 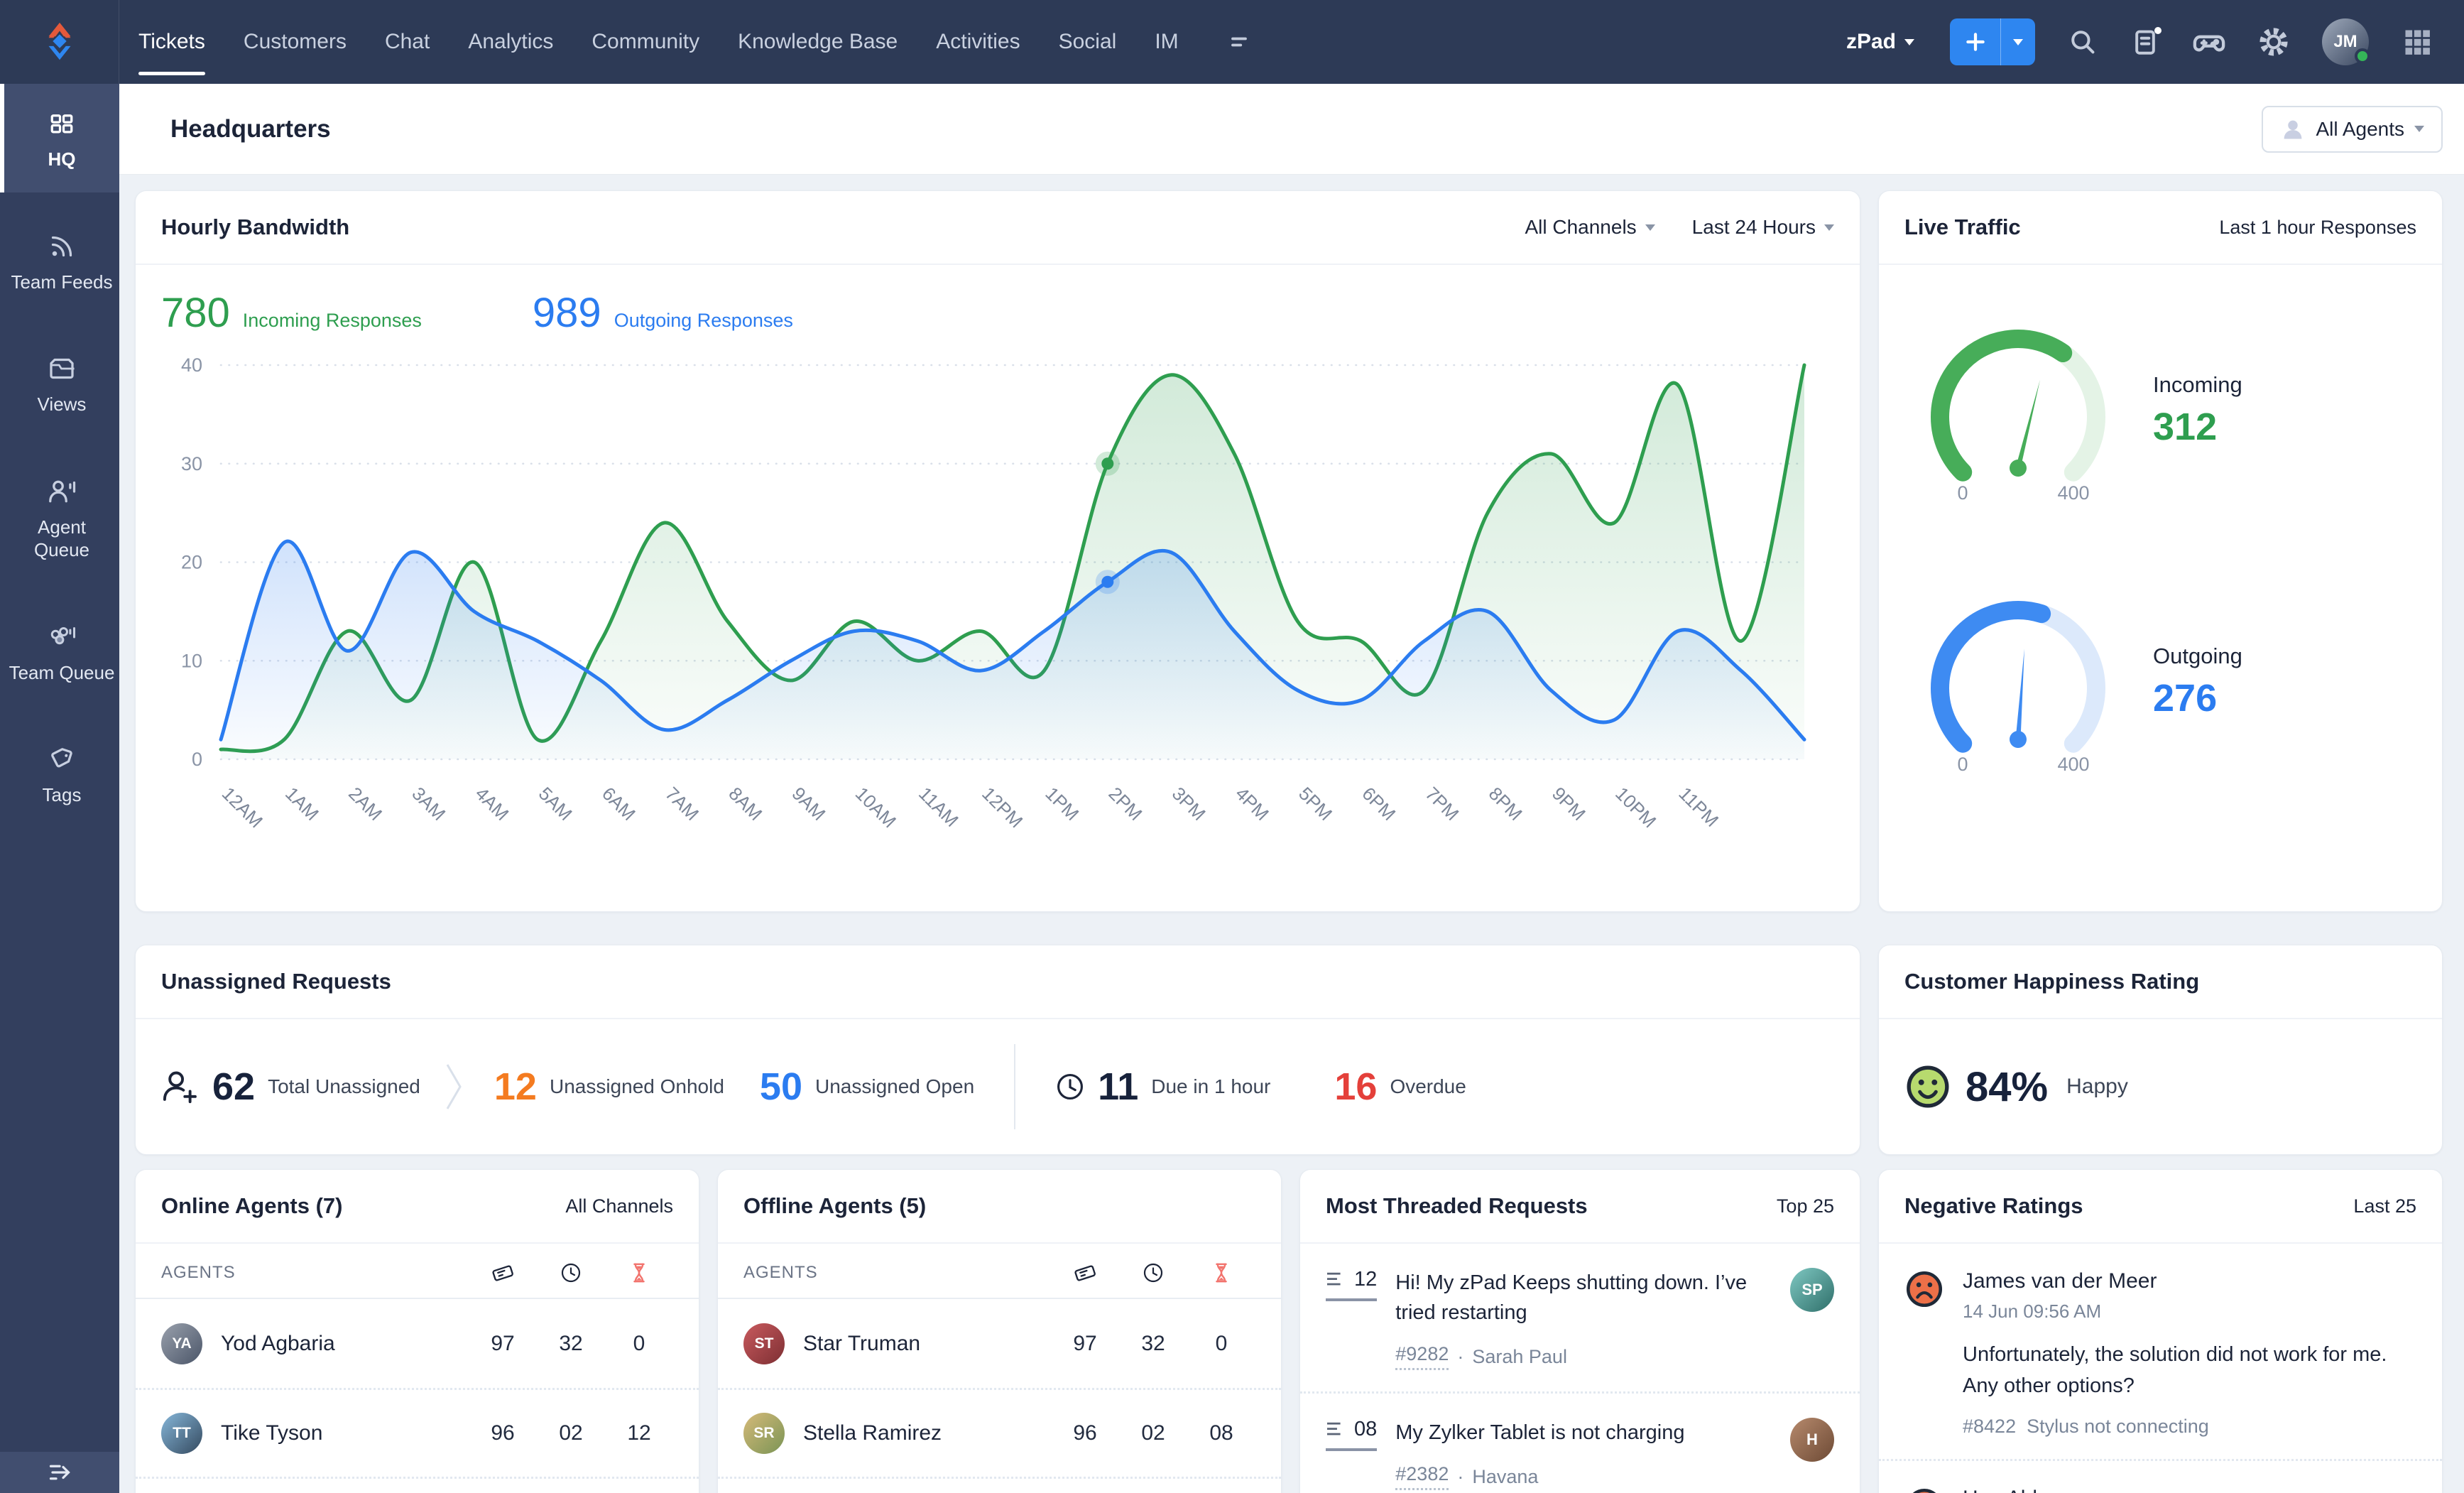 I want to click on sidebar-item-label: Views, so click(x=62, y=404).